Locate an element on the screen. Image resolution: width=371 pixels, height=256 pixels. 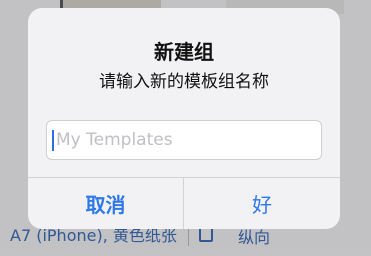
alert-title: 新建组 is located at coordinates (184, 52).